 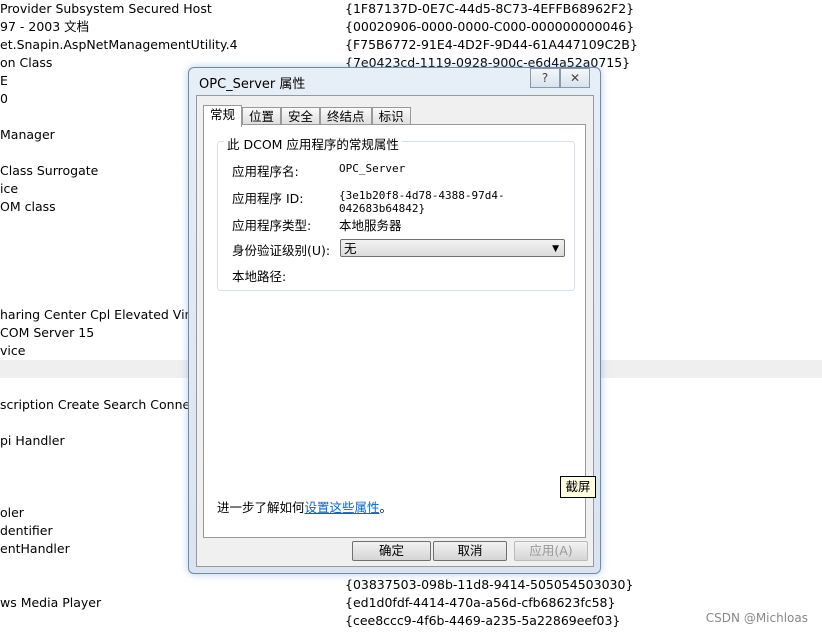 What do you see at coordinates (545, 78) in the screenshot?
I see `help-button: ?` at bounding box center [545, 78].